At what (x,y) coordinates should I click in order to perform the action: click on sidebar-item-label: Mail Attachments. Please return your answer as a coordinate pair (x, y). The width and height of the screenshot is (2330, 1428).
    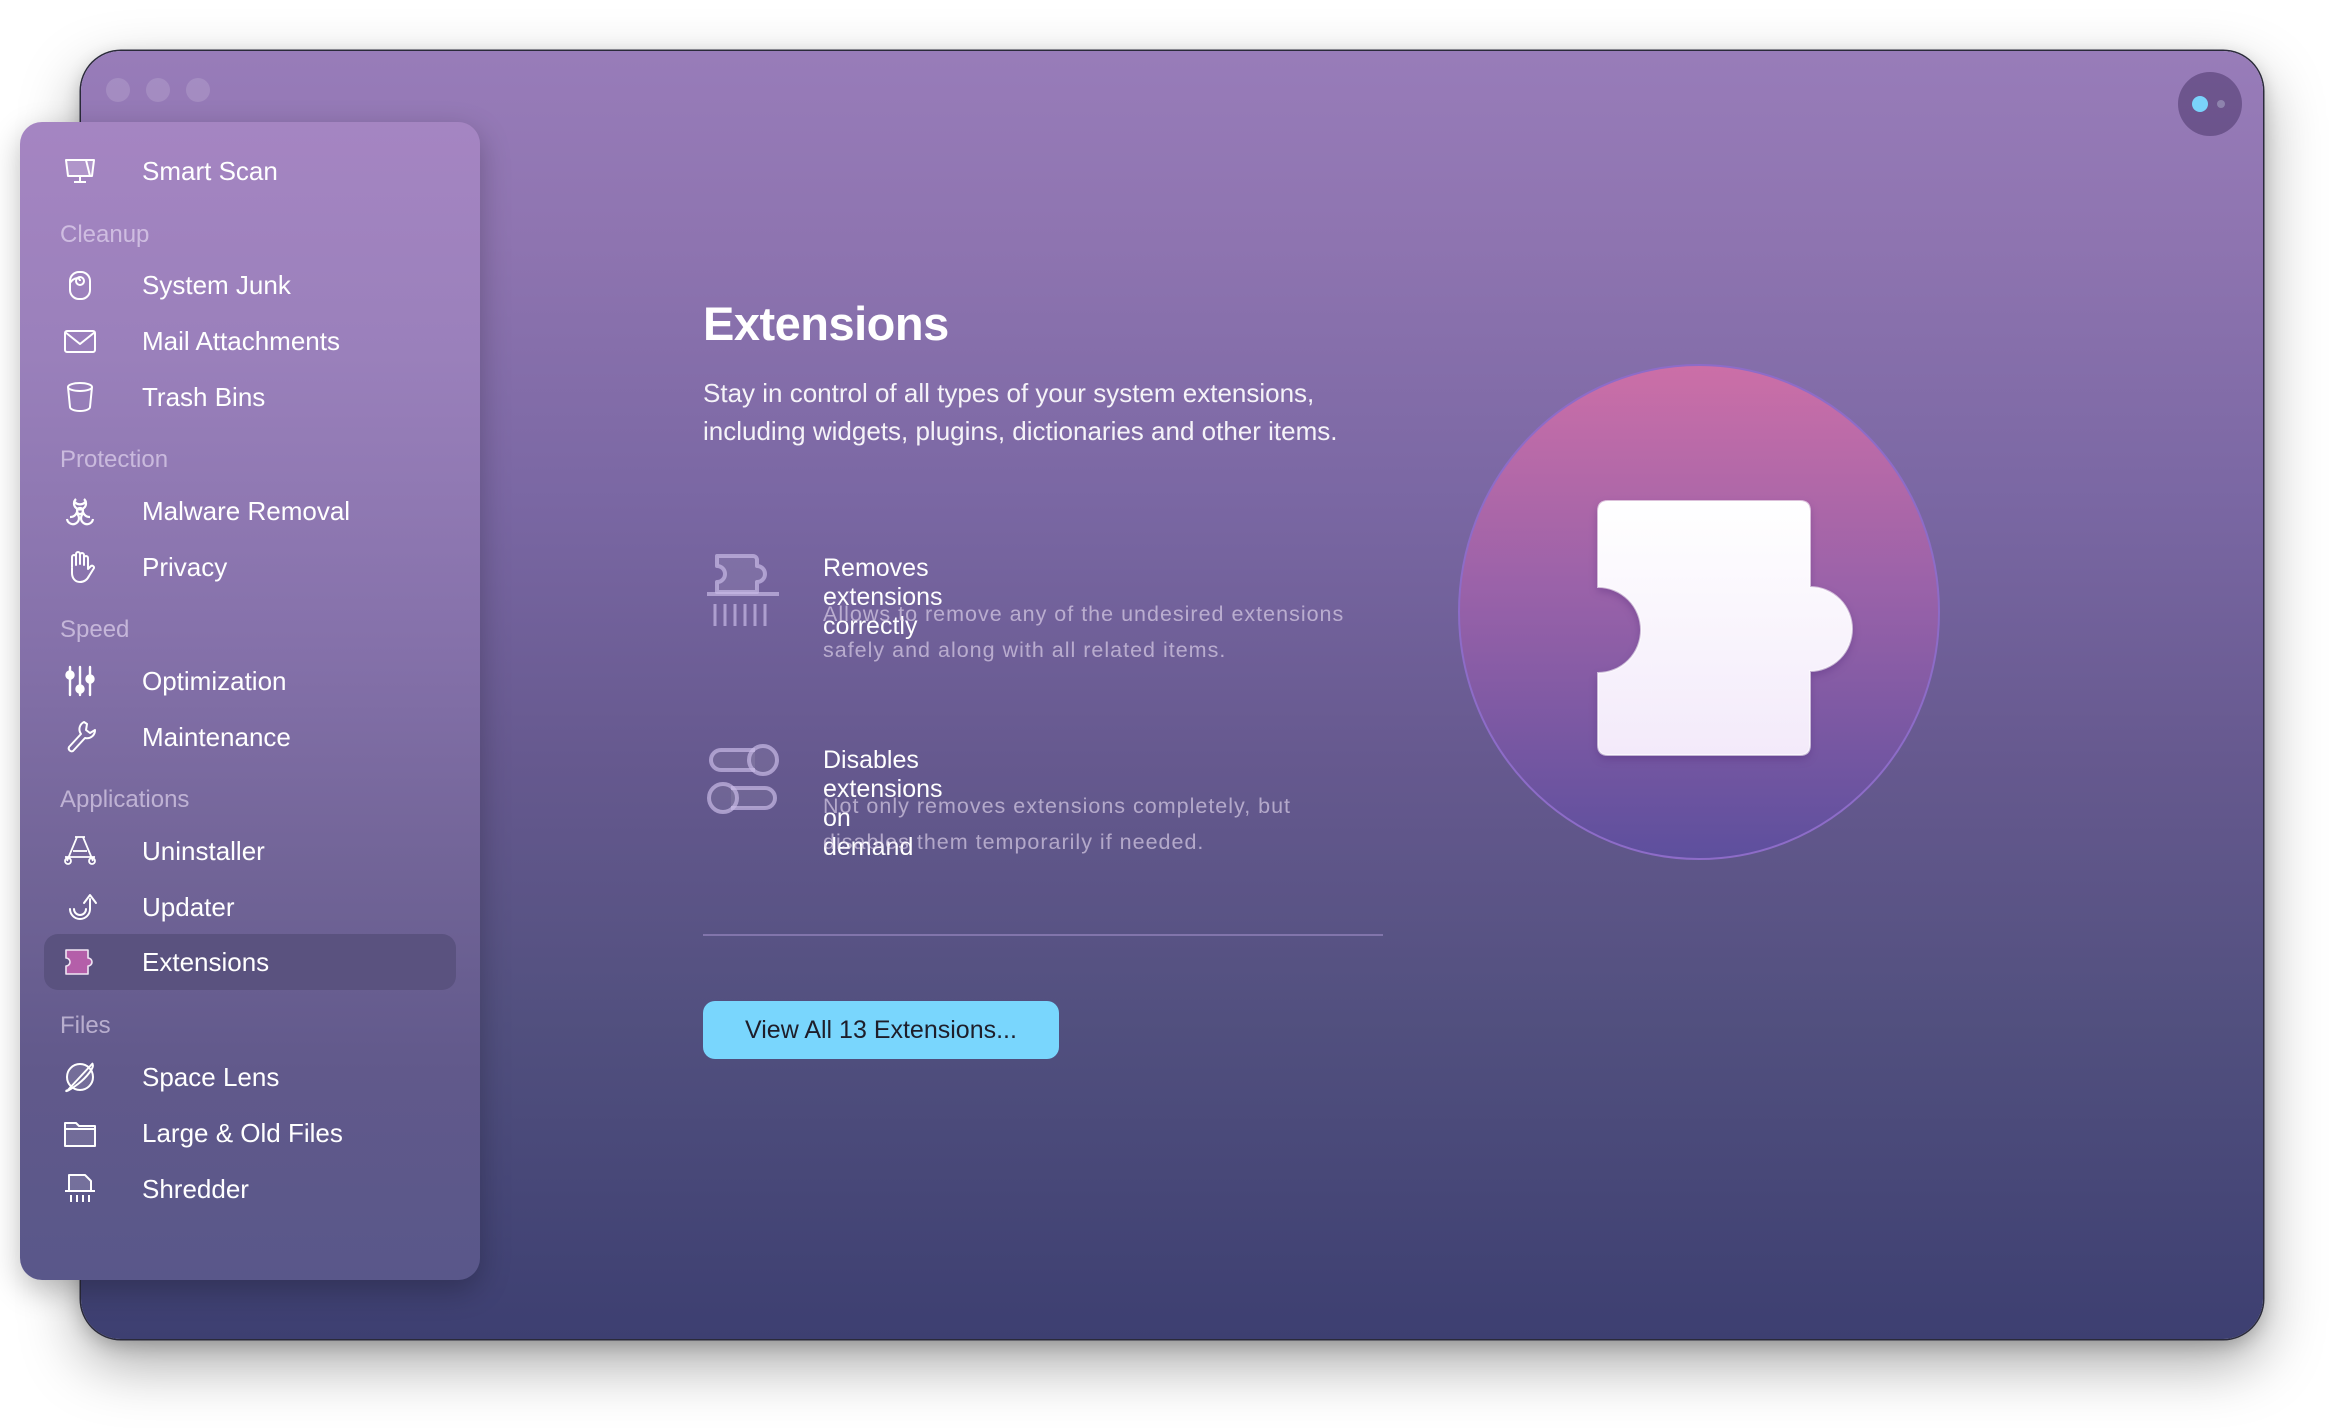
    Looking at the image, I should click on (241, 340).